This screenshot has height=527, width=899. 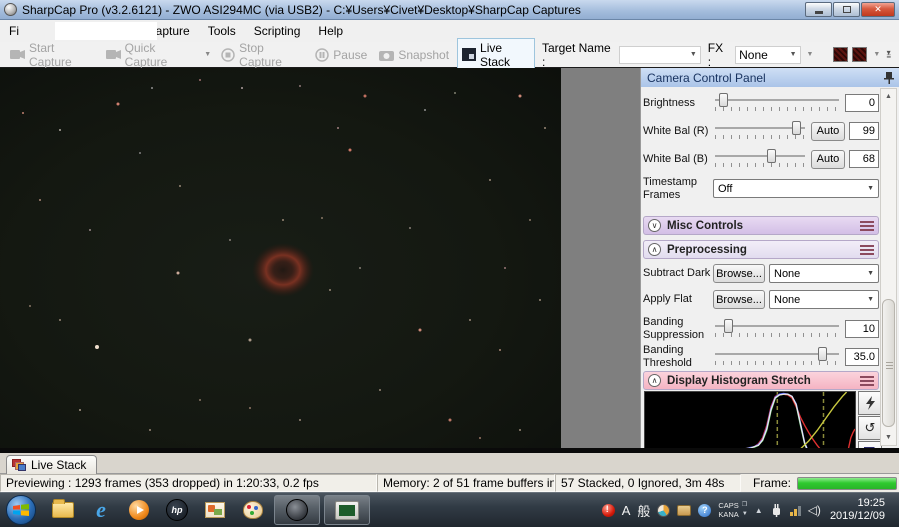 What do you see at coordinates (888, 96) in the screenshot?
I see `scroll-up-arrow: ▲` at bounding box center [888, 96].